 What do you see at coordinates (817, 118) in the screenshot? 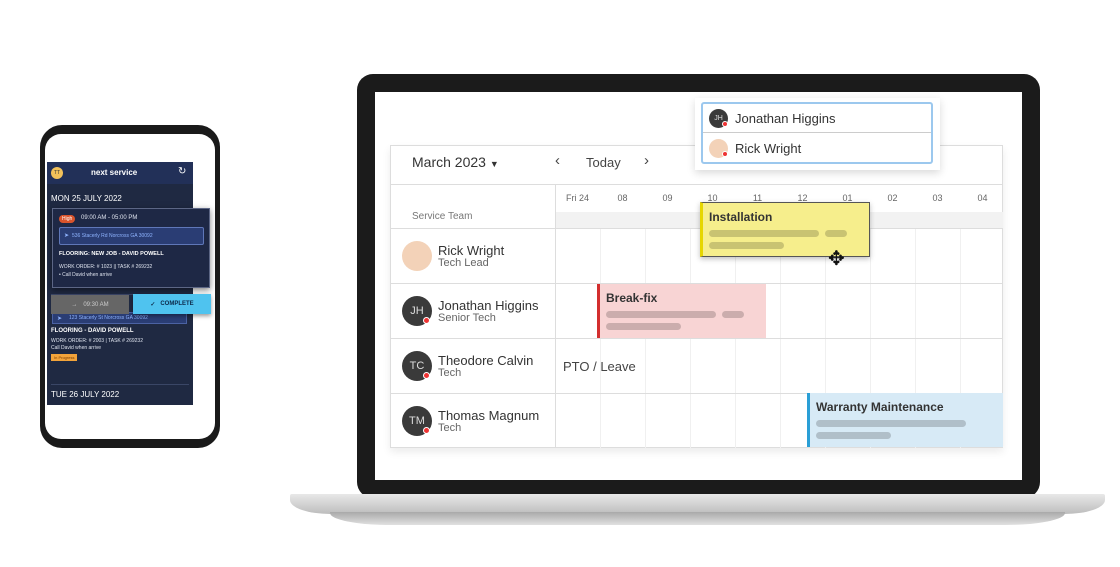
I see `dropdown-item: JH Jonathan Higgins` at bounding box center [817, 118].